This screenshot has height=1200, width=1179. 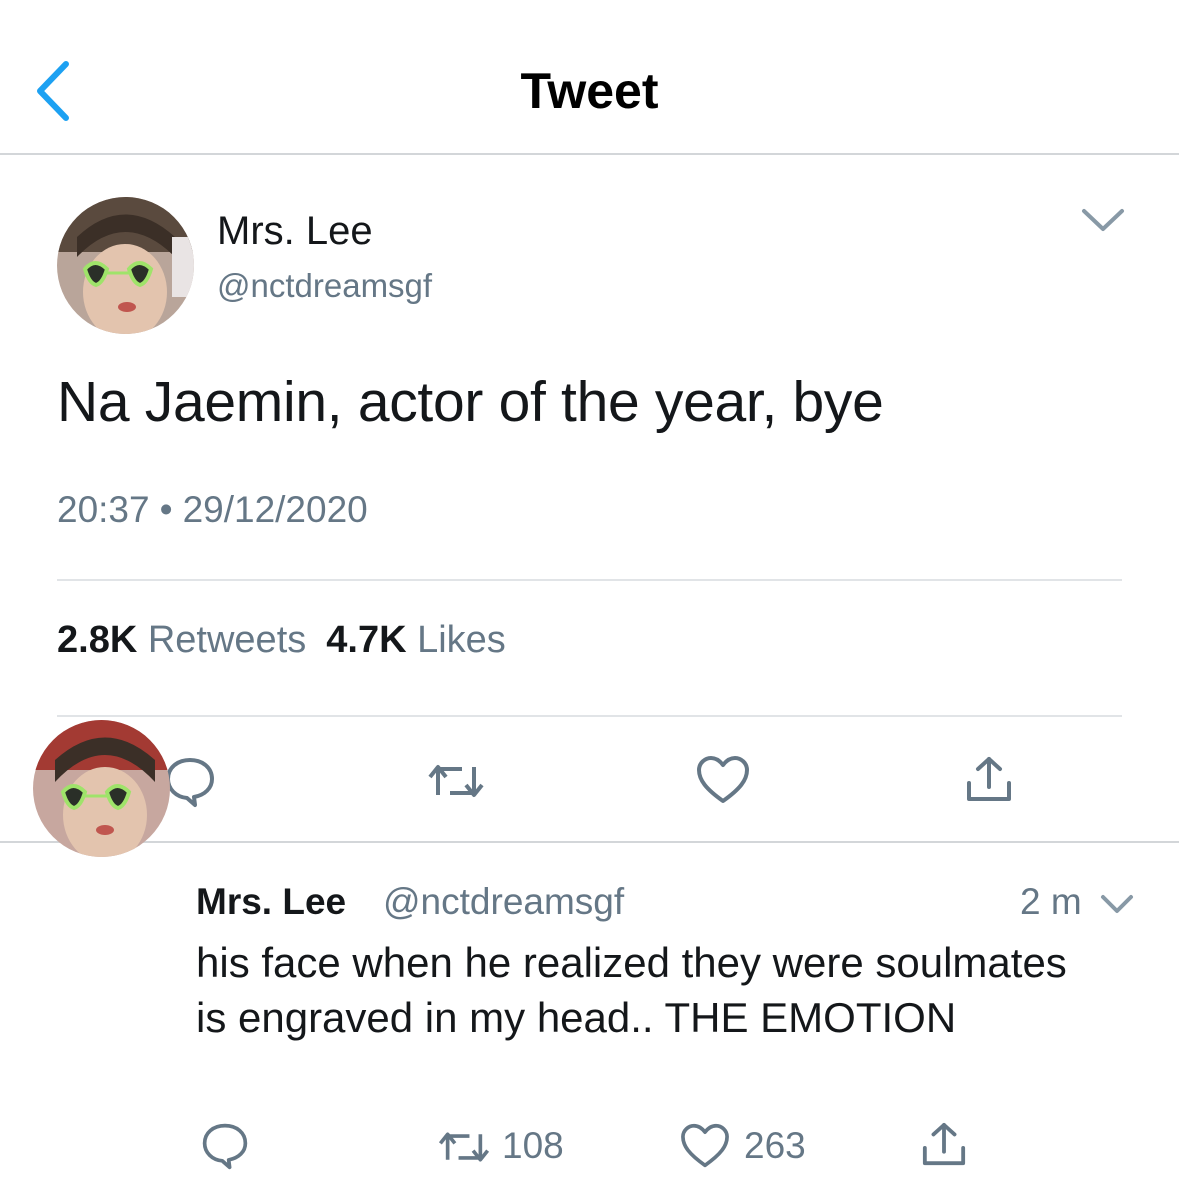 What do you see at coordinates (503, 902) in the screenshot?
I see `reply-user-handle: @nctdreamsgf` at bounding box center [503, 902].